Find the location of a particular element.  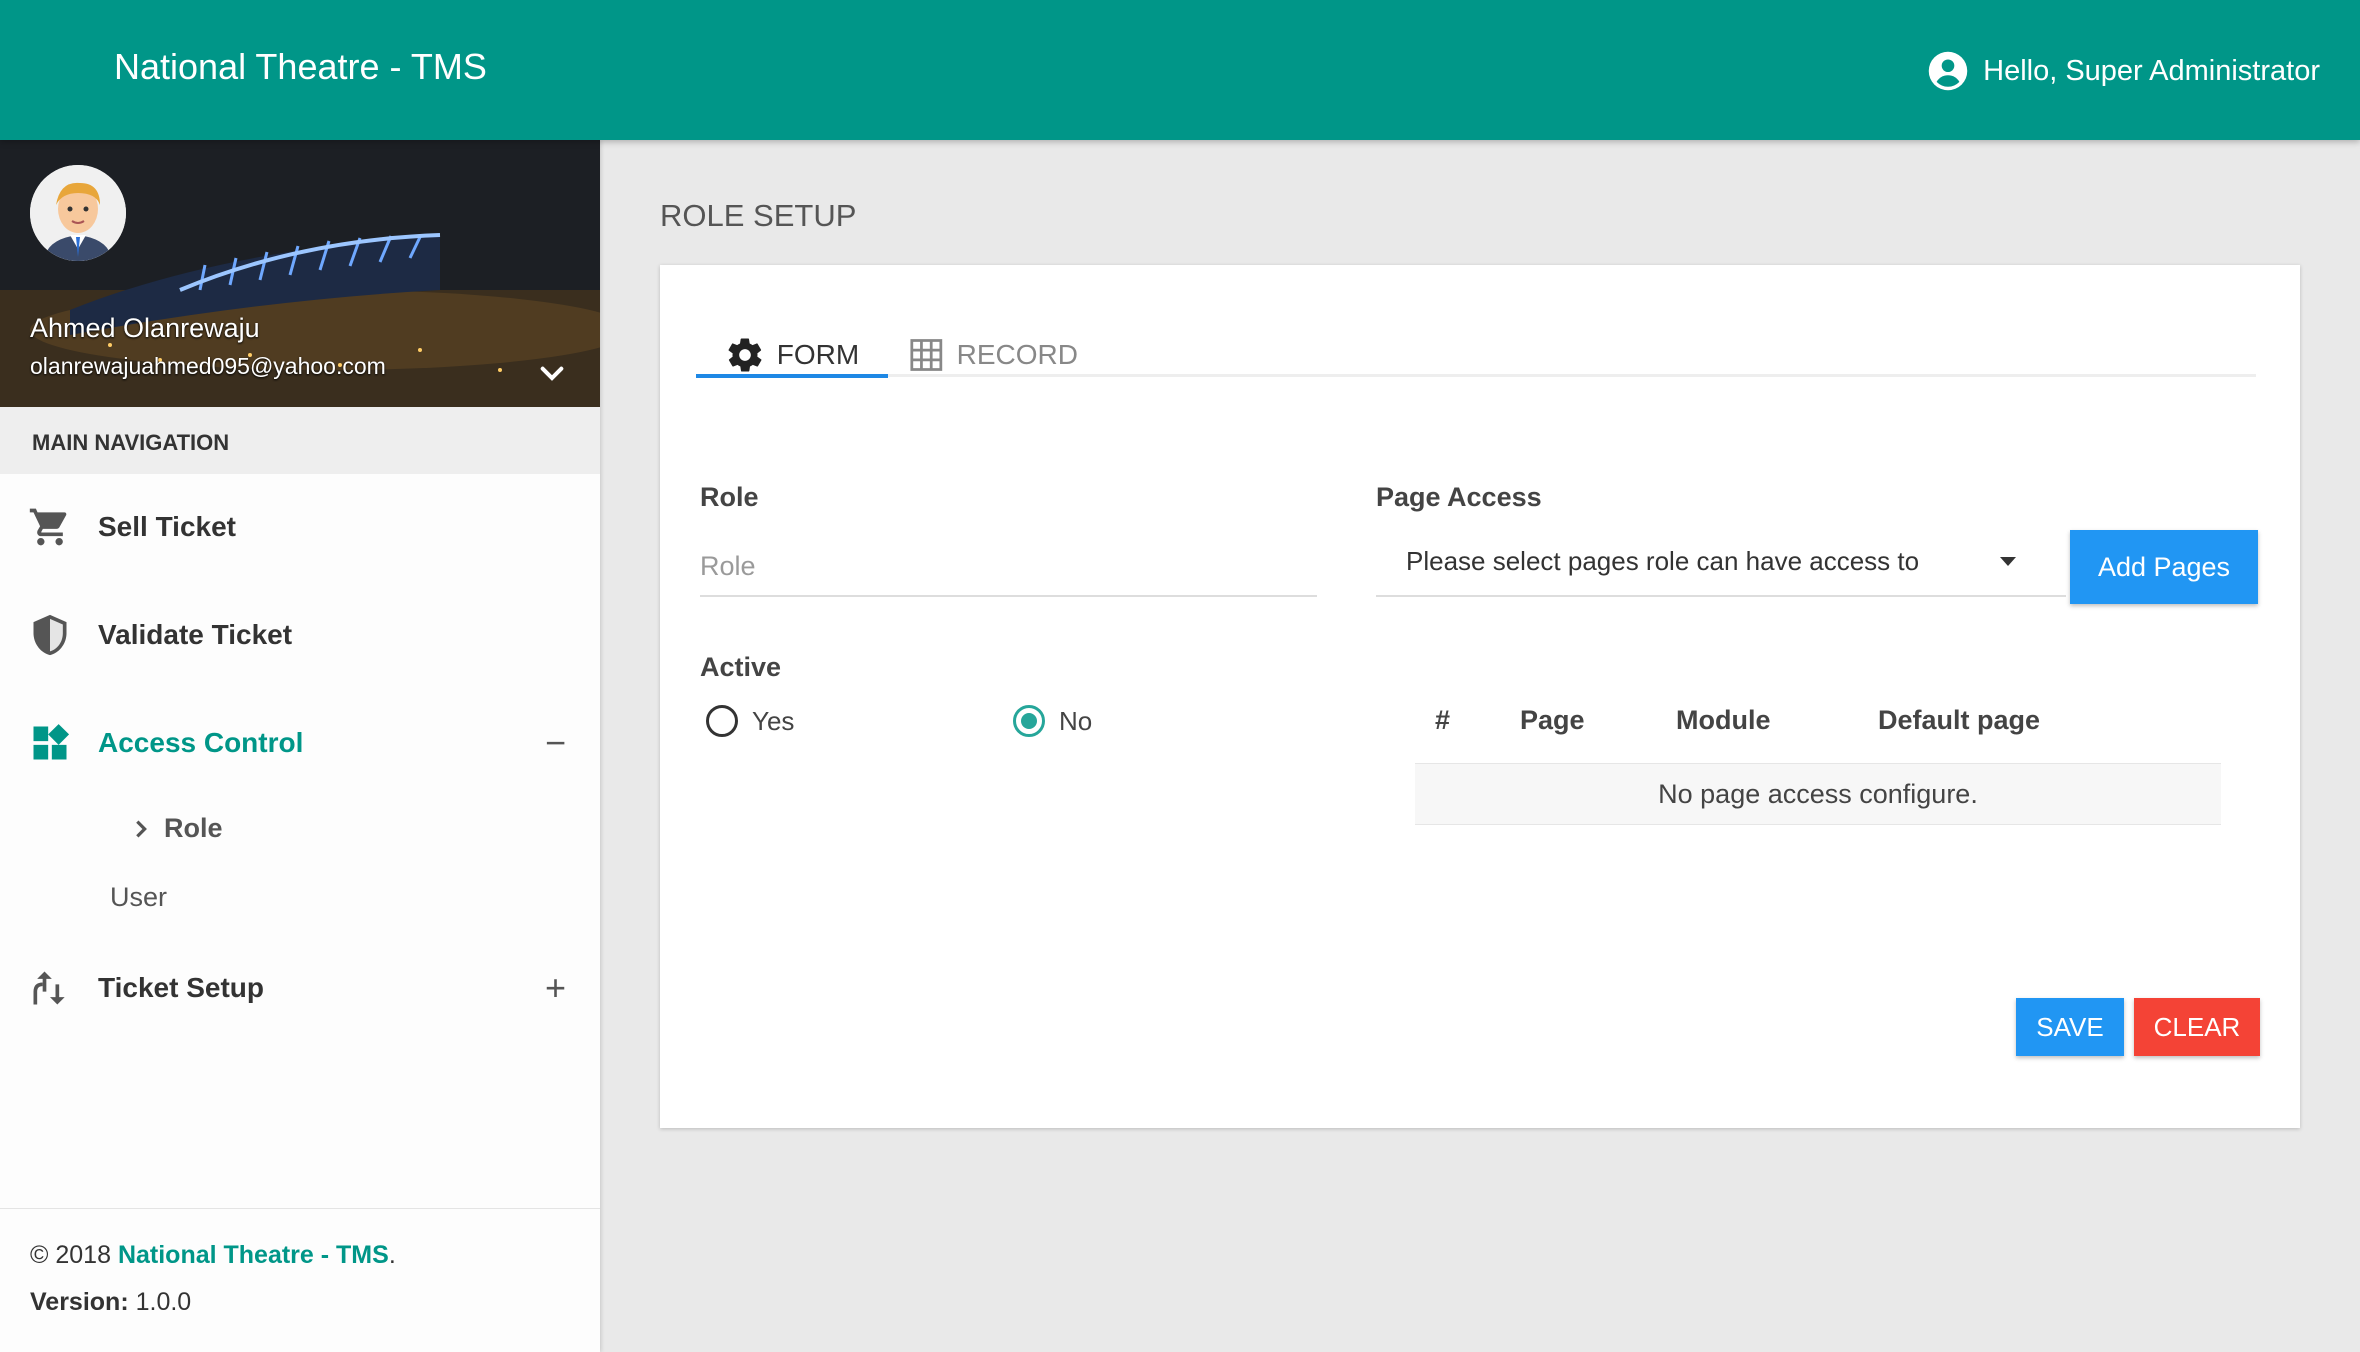

shield-icon is located at coordinates (50, 635).